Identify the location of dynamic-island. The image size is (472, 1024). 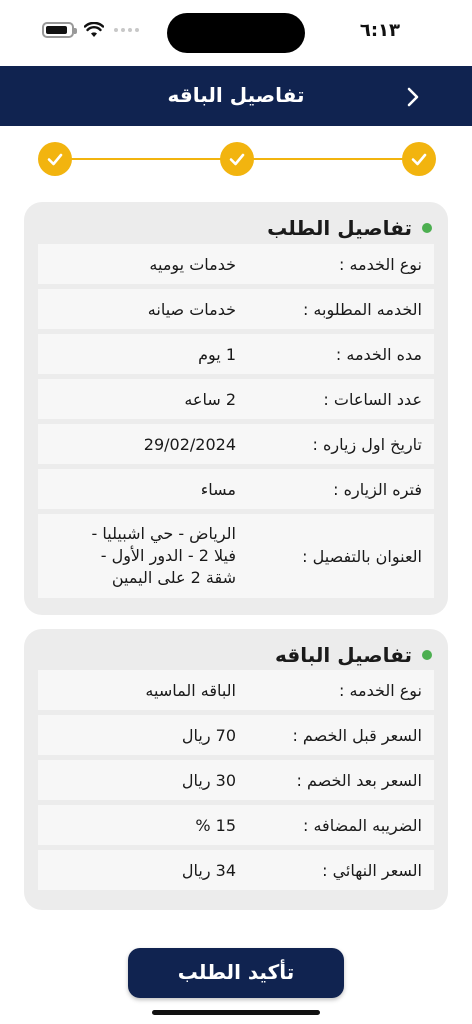
(236, 33).